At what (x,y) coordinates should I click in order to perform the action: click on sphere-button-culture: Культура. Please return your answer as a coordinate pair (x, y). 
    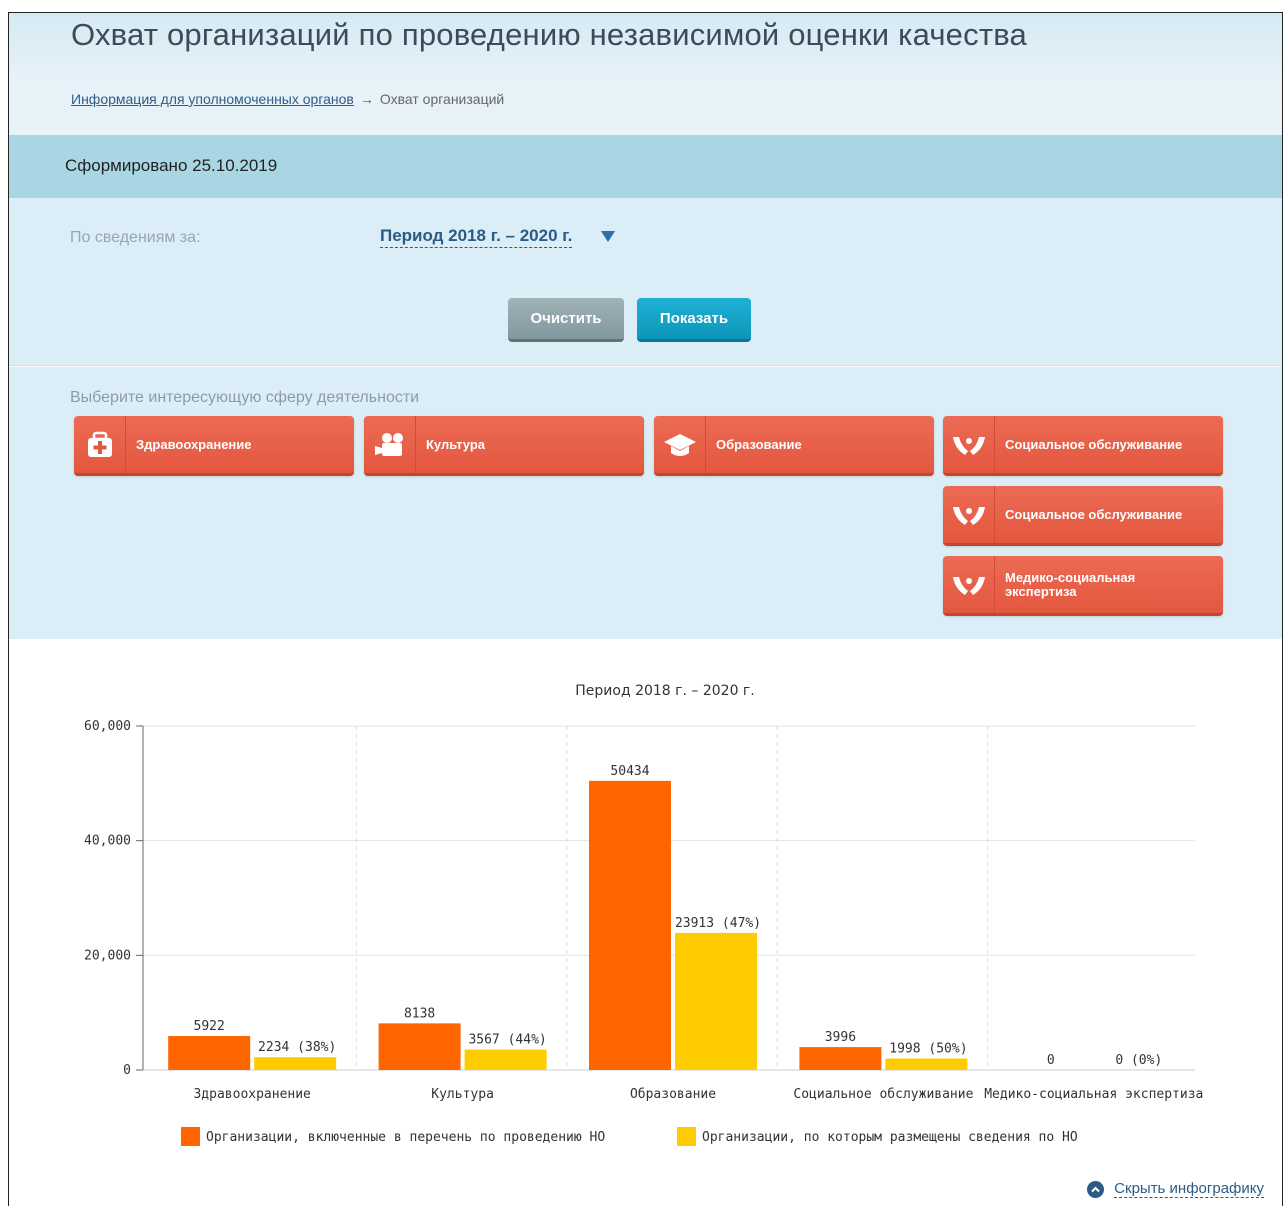
    Looking at the image, I should click on (504, 446).